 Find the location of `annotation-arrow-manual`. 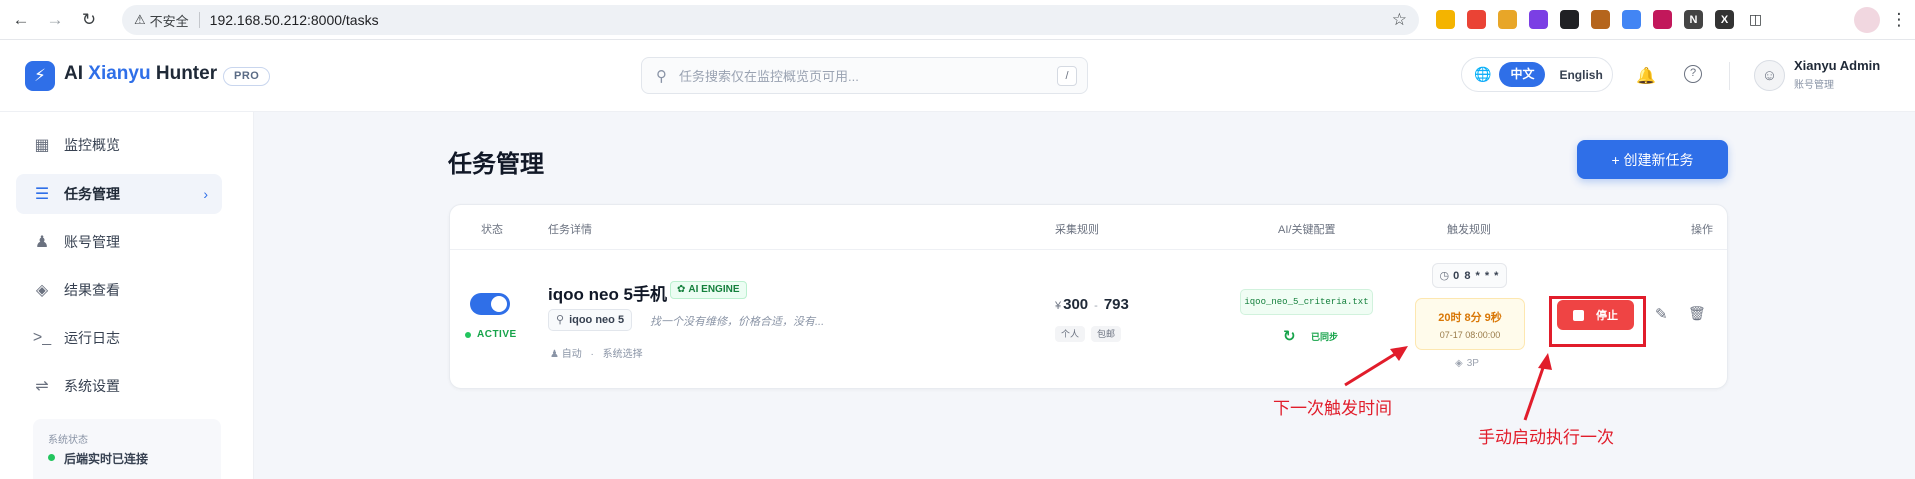

annotation-arrow-manual is located at coordinates (1535, 391).